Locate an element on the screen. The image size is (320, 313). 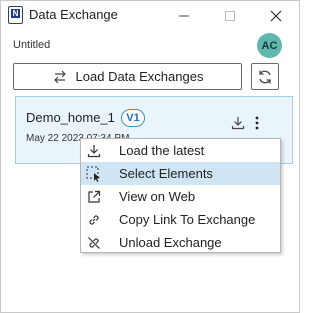
maximize-button is located at coordinates (230, 16).